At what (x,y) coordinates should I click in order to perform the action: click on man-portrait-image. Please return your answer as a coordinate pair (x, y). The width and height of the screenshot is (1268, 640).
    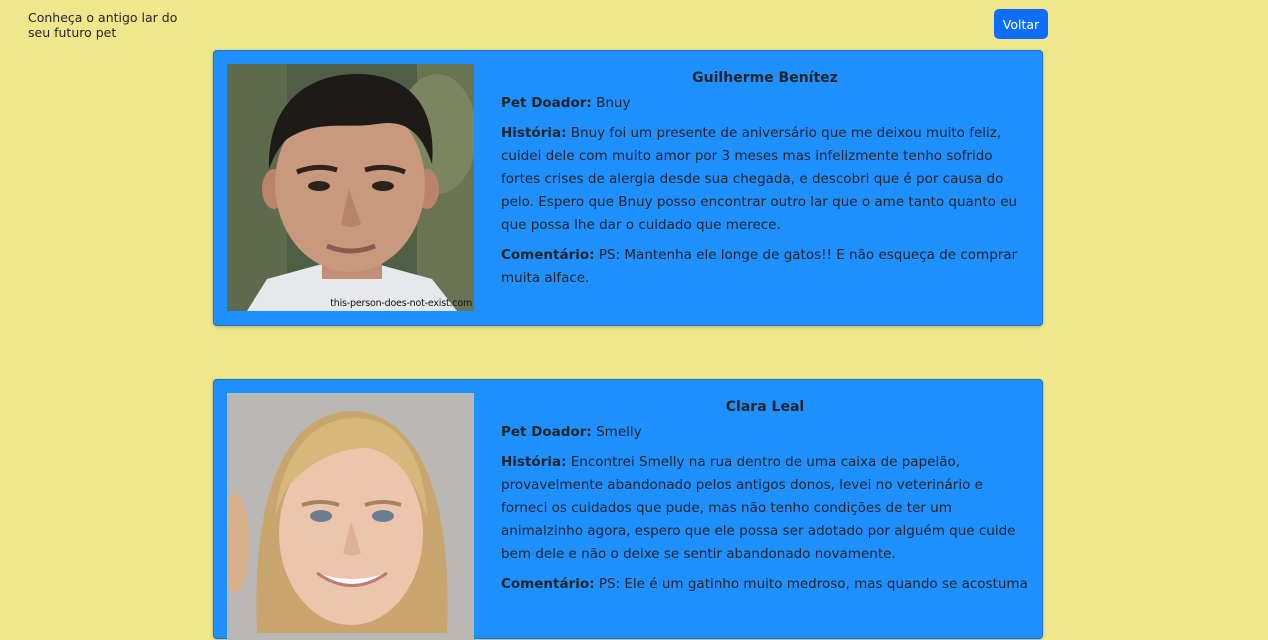
    Looking at the image, I should click on (350, 187).